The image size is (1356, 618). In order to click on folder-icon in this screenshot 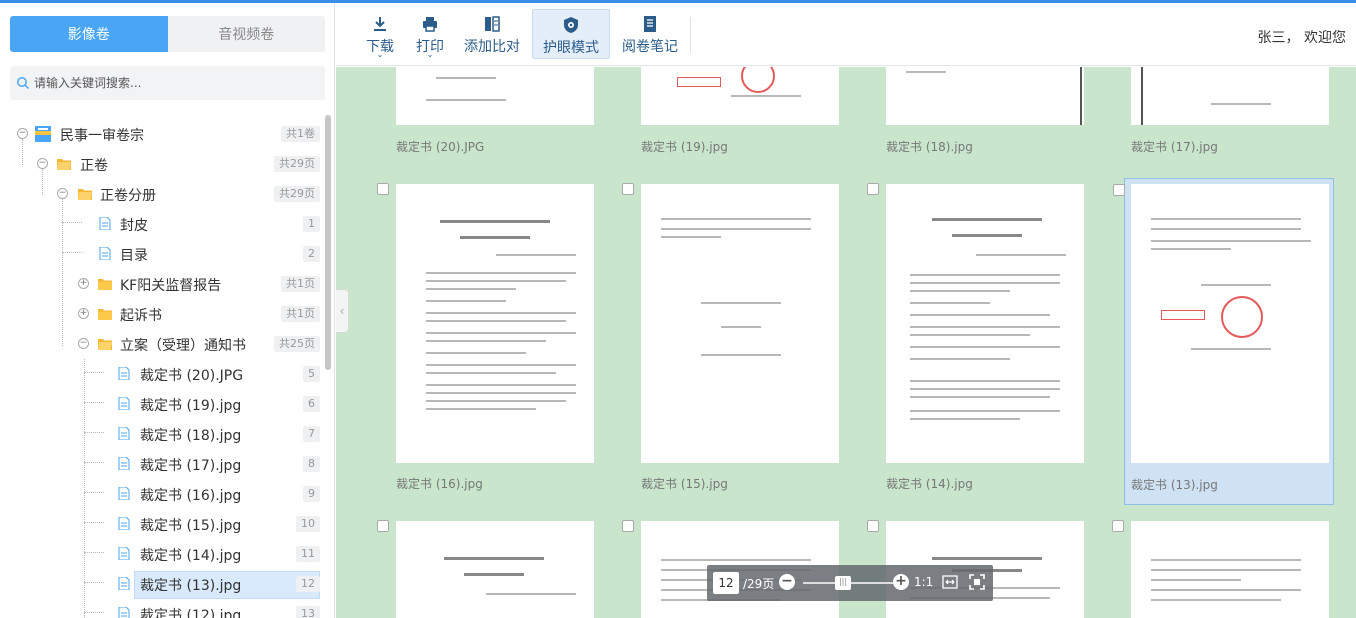, I will do `click(105, 314)`.